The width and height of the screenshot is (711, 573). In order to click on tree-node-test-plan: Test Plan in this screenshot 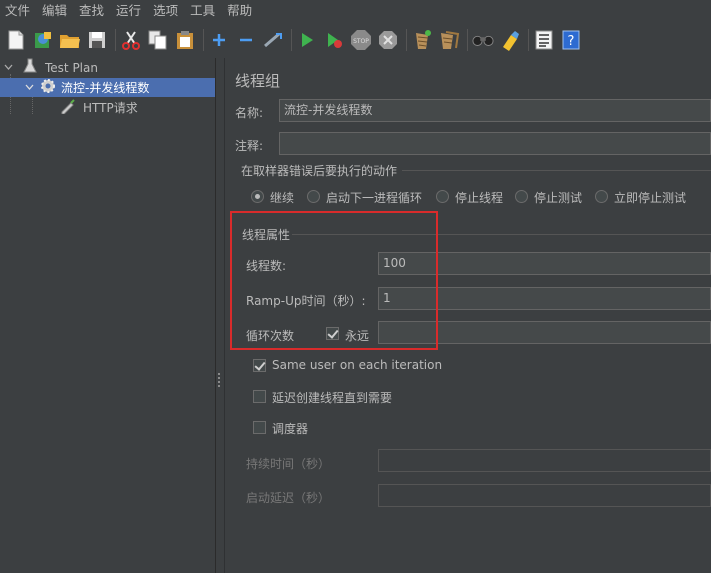, I will do `click(49, 67)`.